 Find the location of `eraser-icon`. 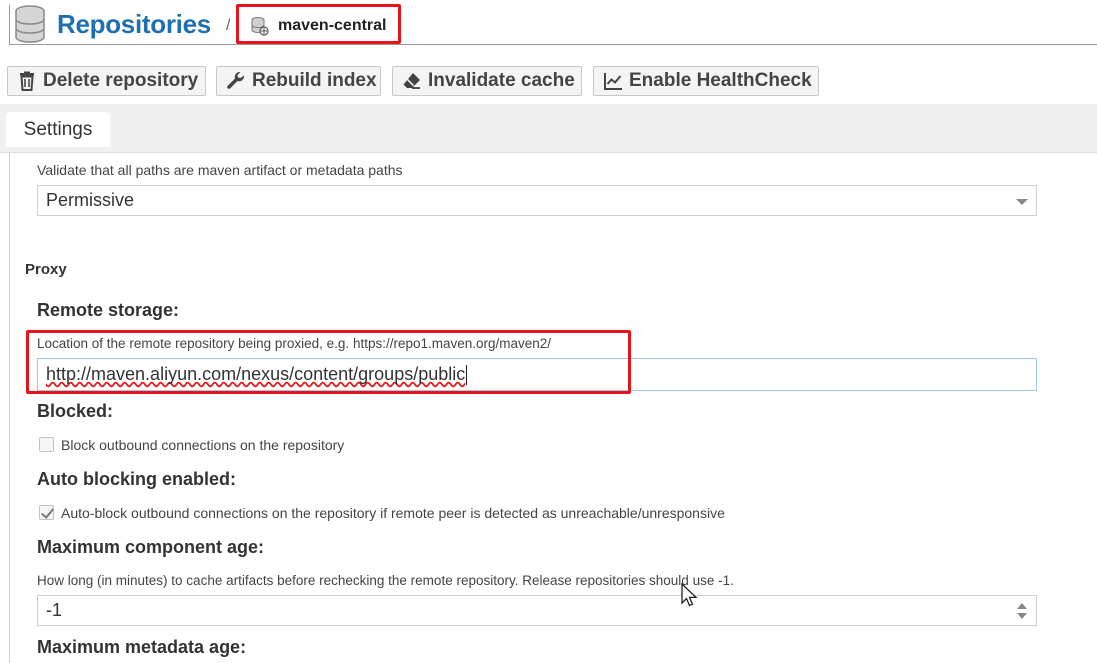

eraser-icon is located at coordinates (411, 81).